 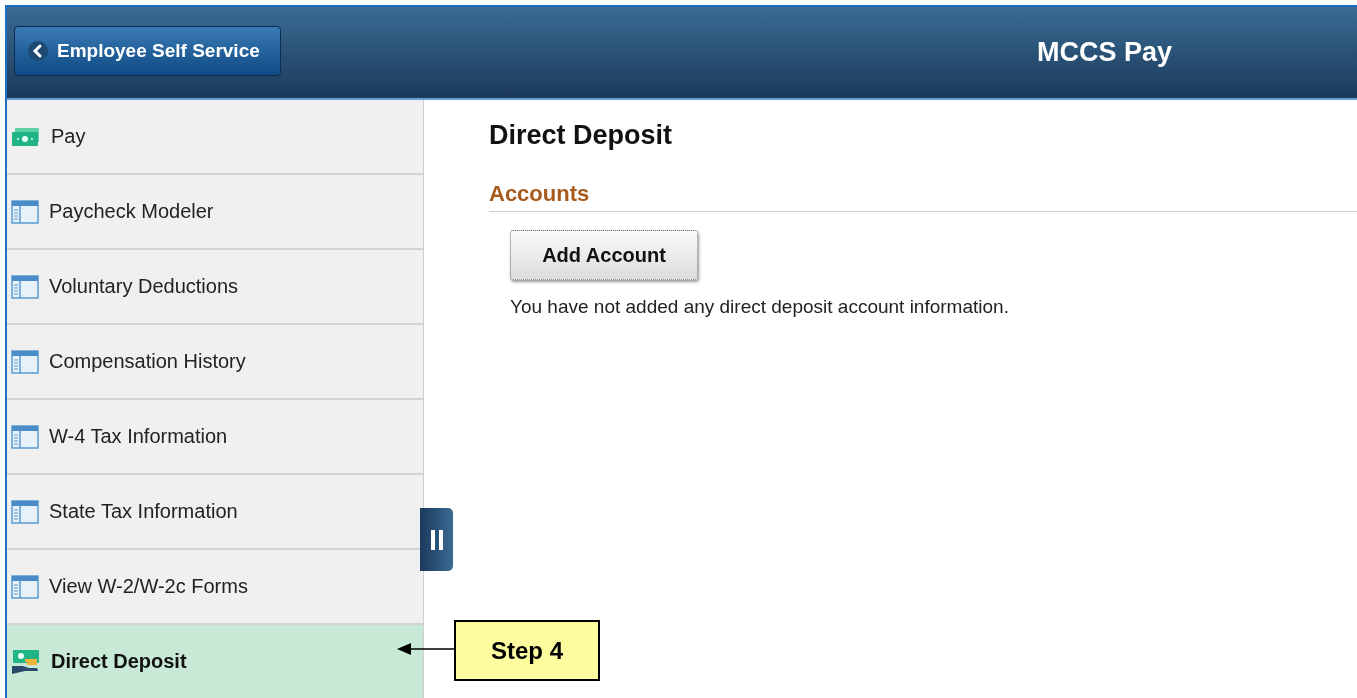 What do you see at coordinates (215, 362) in the screenshot?
I see `sidebar-item: Compensation History` at bounding box center [215, 362].